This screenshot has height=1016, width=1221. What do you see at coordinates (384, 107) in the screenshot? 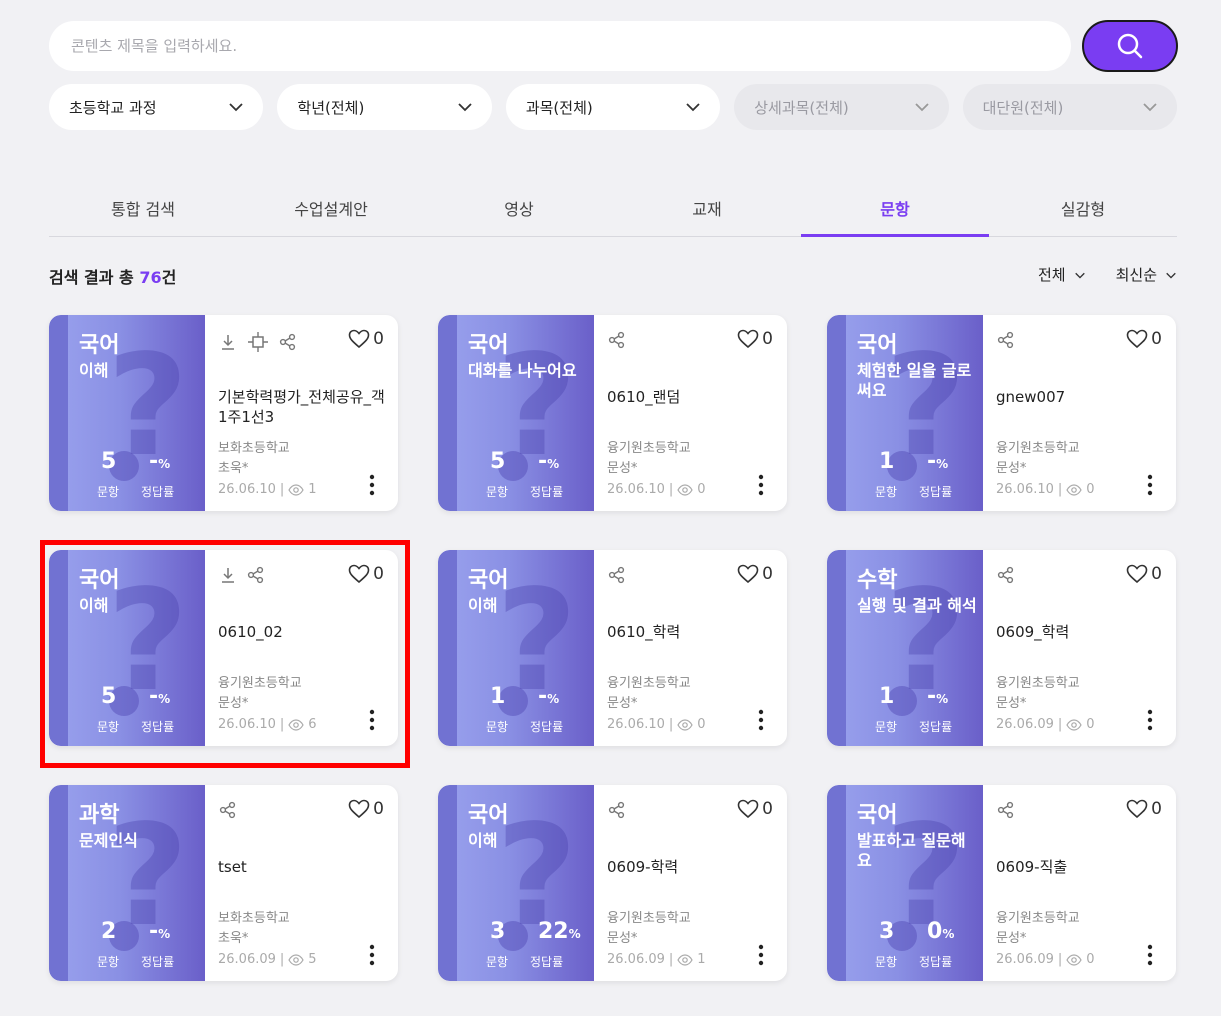
I see `filter-grade: 학년(전체)` at bounding box center [384, 107].